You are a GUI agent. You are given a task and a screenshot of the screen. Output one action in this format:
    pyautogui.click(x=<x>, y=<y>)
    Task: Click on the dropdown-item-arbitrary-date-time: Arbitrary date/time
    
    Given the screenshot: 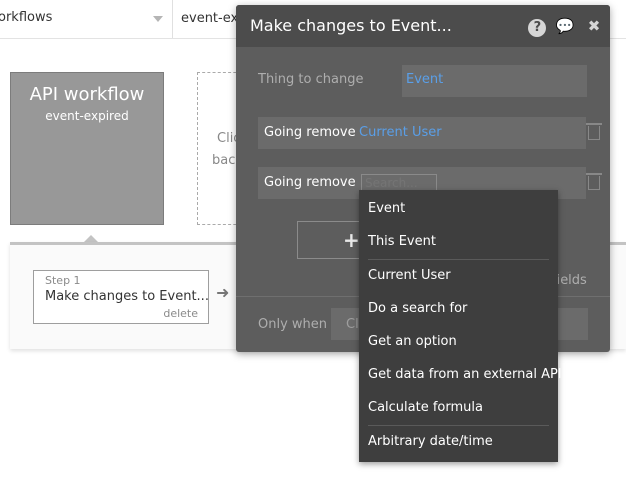 What is the action you would take?
    pyautogui.click(x=430, y=441)
    